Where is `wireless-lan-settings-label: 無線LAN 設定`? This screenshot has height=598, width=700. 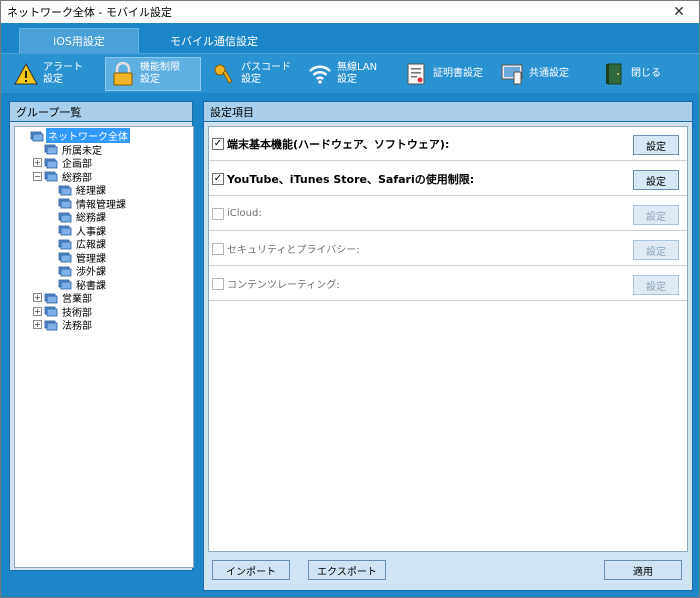 wireless-lan-settings-label: 無線LAN 設定 is located at coordinates (357, 73).